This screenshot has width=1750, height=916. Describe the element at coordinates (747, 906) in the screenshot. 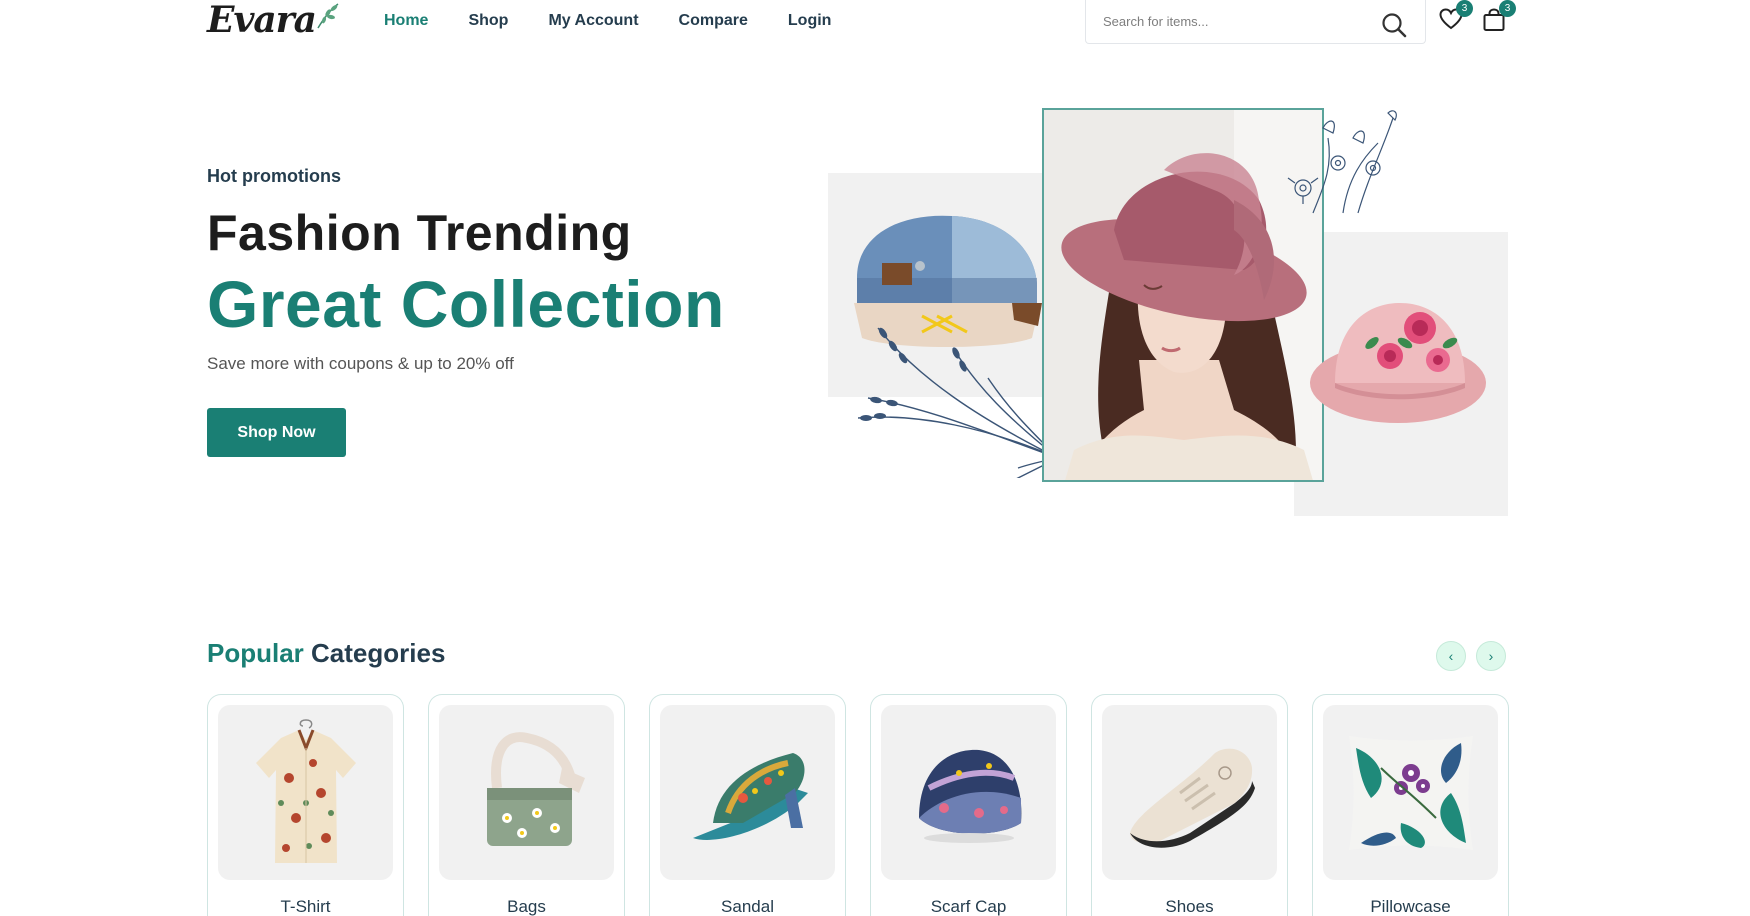

I see `category-label: Sandal` at that location.